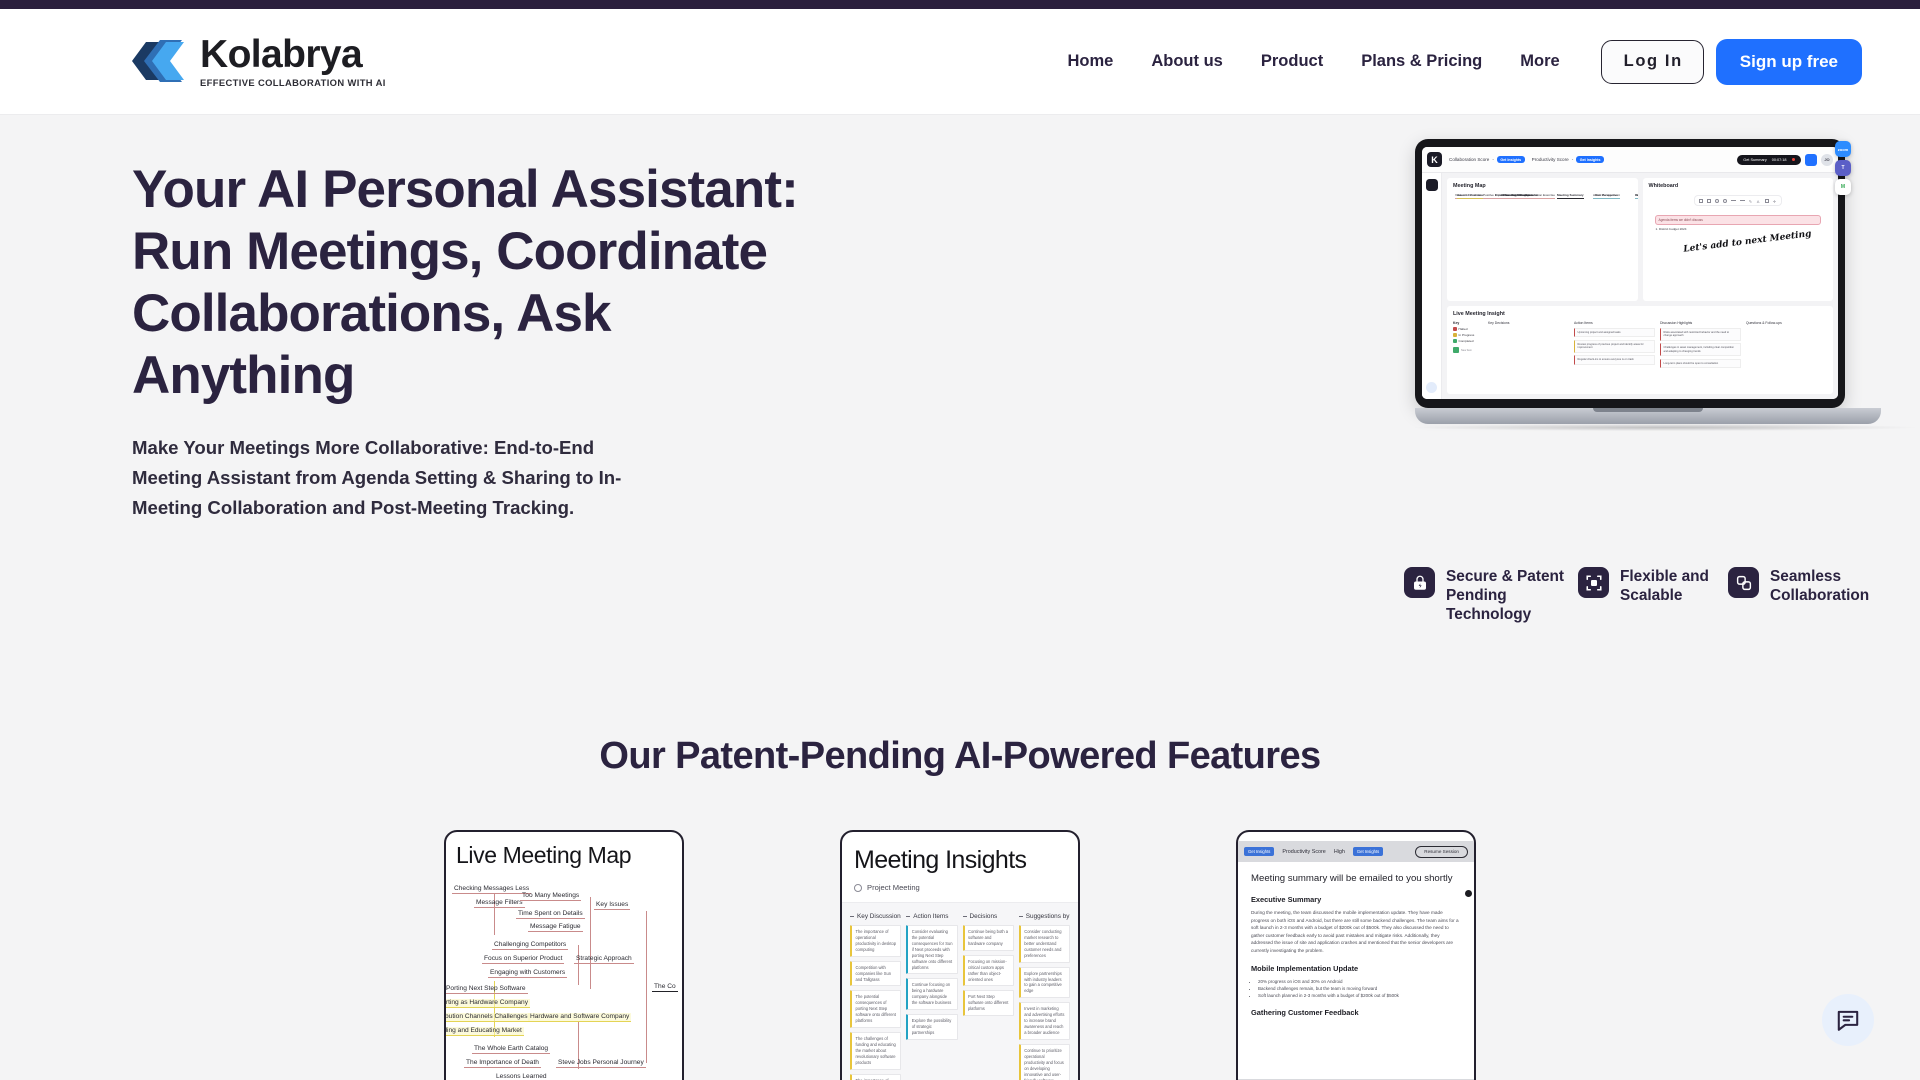  Describe the element at coordinates (1539, 61) in the screenshot. I see `nav-link-more: More` at that location.